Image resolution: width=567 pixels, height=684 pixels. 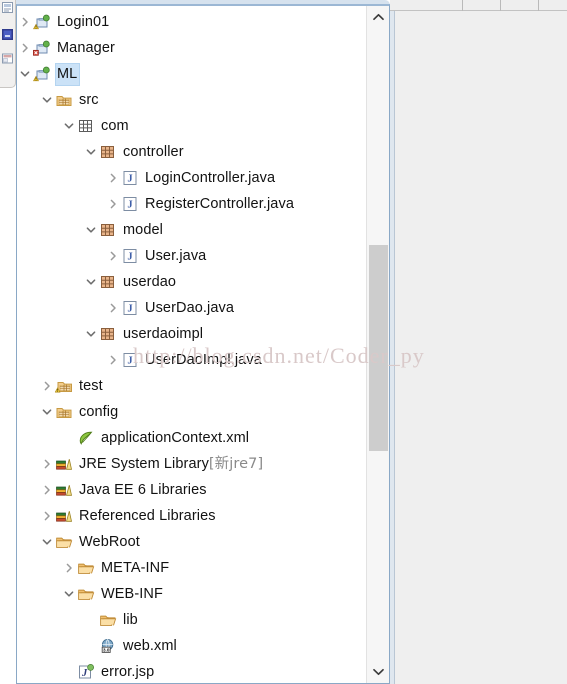 I want to click on tree-row-label-suffix: [新jre7], so click(x=236, y=463).